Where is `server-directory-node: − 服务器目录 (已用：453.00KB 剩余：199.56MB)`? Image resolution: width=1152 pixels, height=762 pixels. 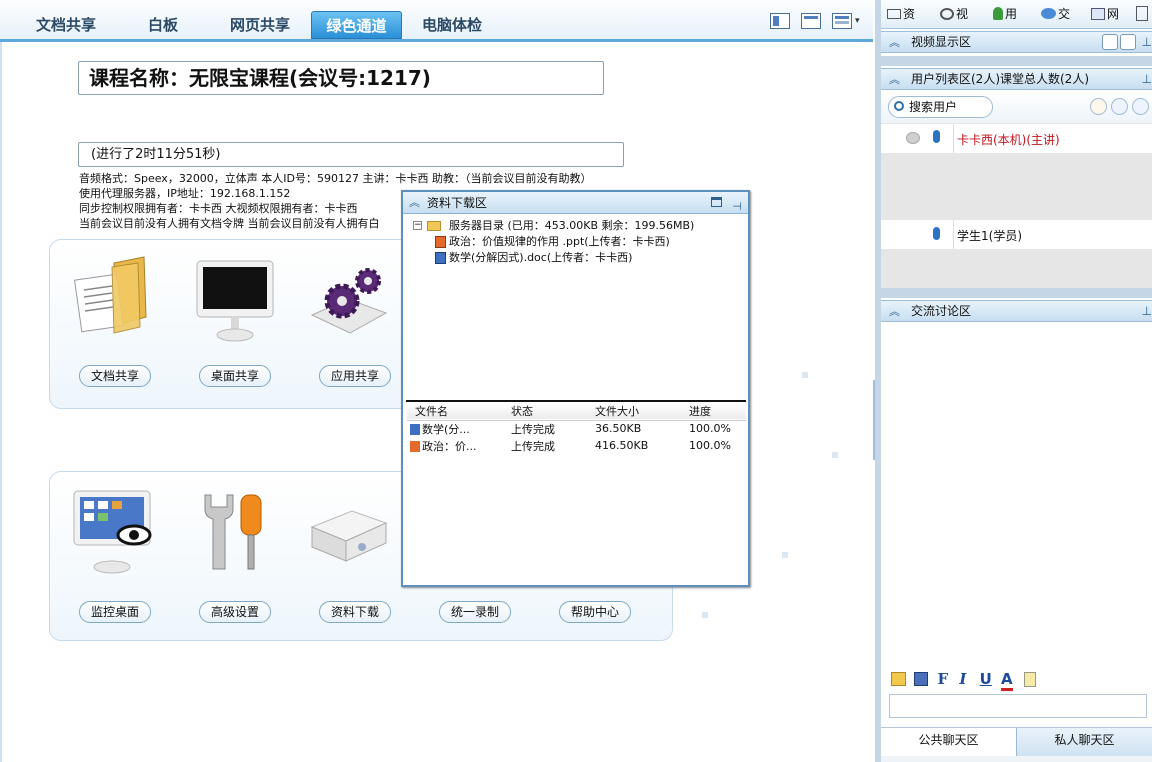 server-directory-node: − 服务器目录 (已用：453.00KB 剩余：199.56MB) is located at coordinates (553, 226).